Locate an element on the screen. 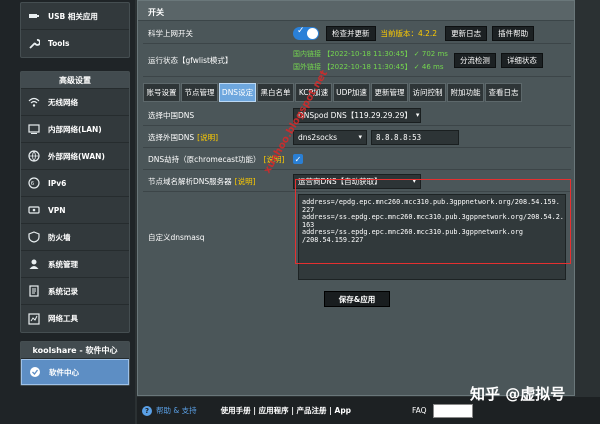  foreign-dns-select: dns2socks ▾ is located at coordinates (330, 137).